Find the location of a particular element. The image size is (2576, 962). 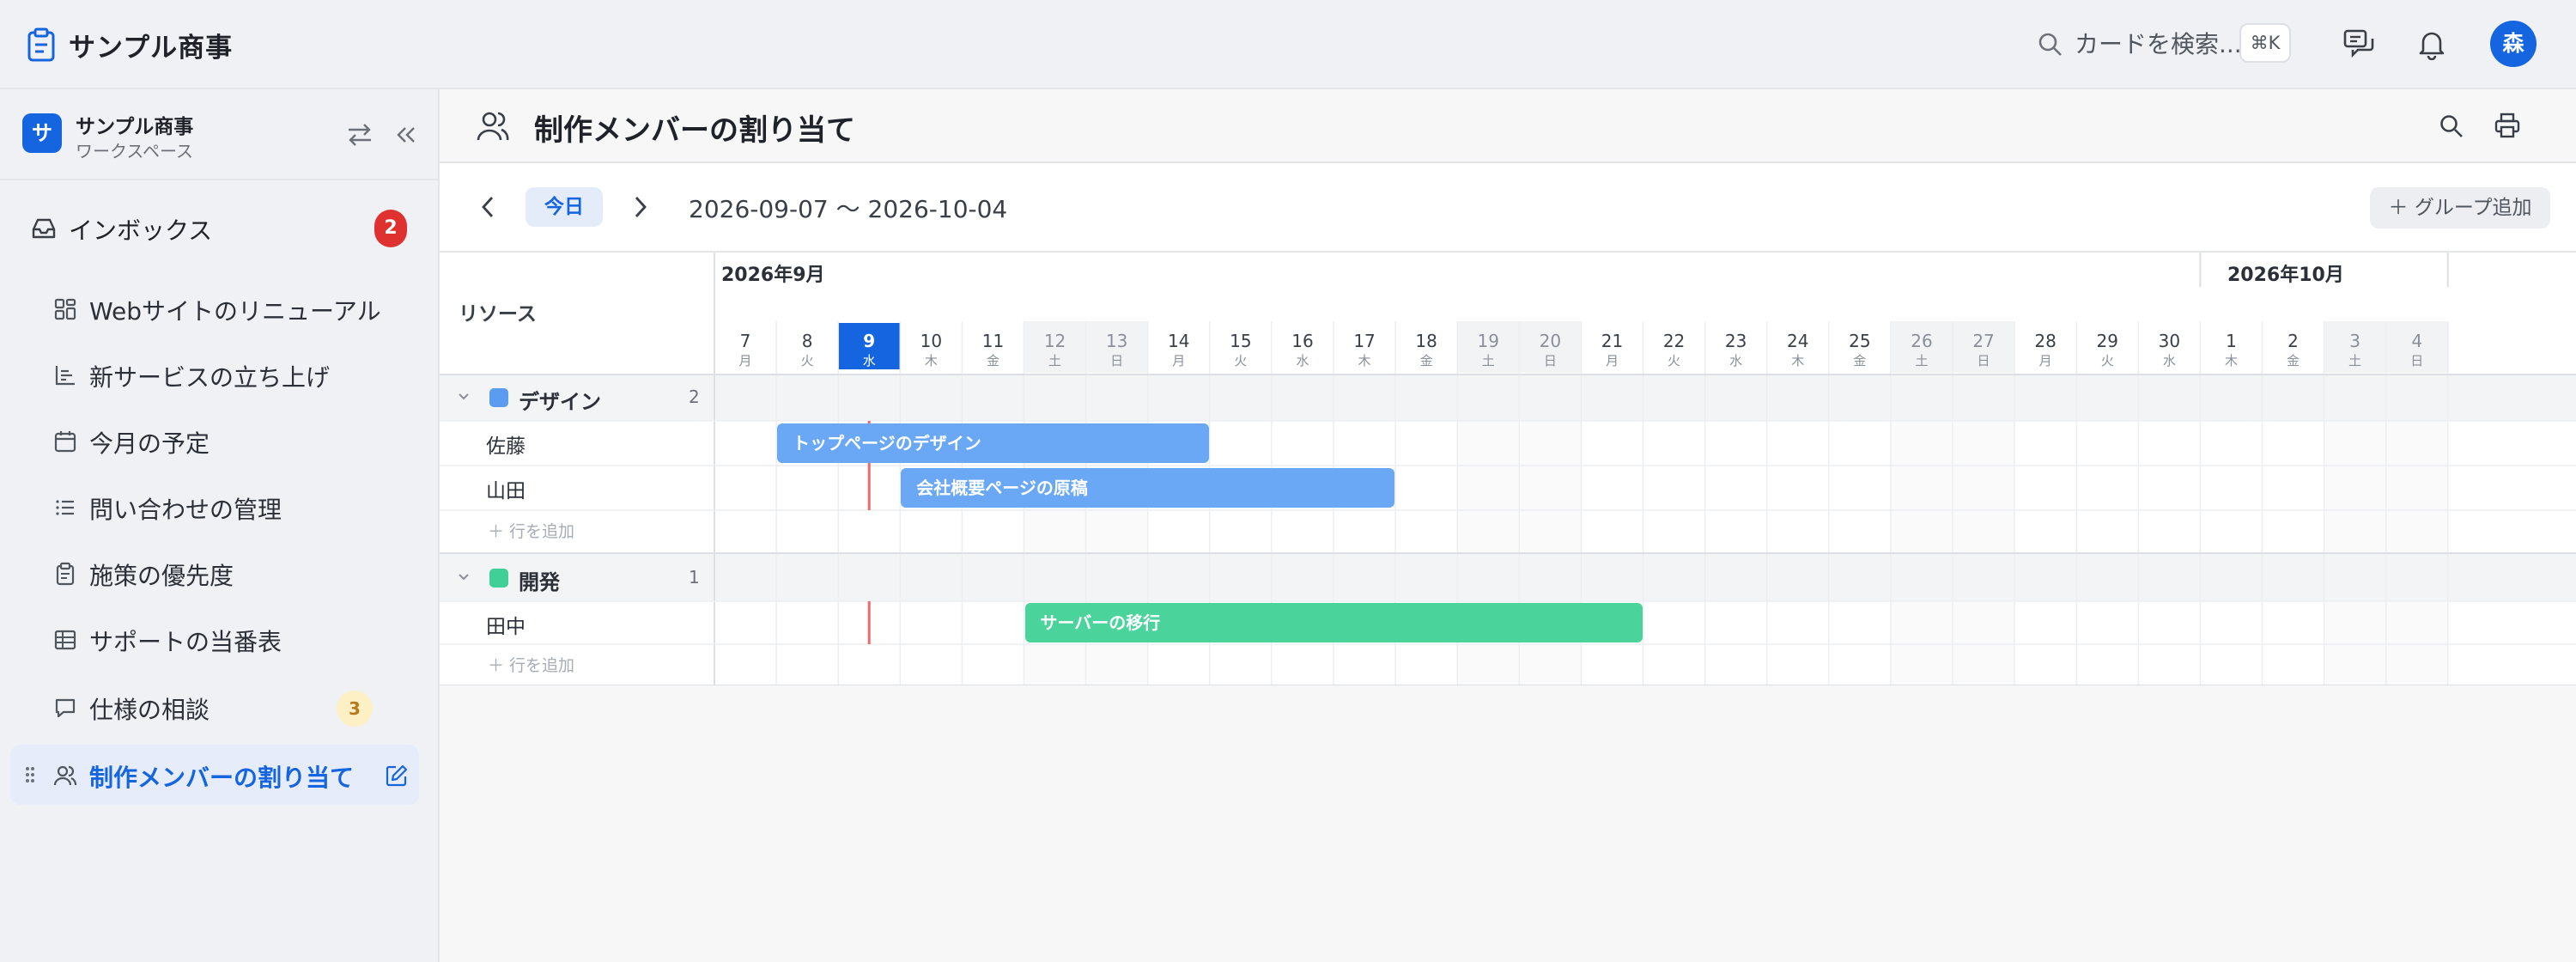

workspace-name: サンプル商事 is located at coordinates (134, 124).